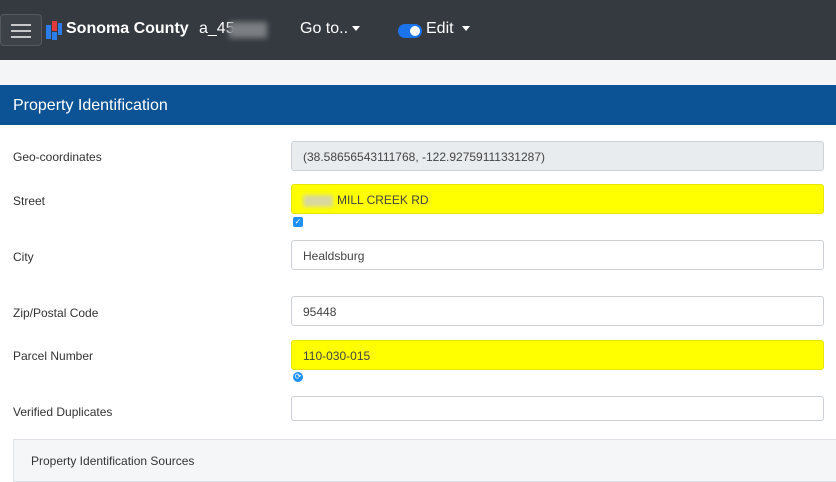  Describe the element at coordinates (334, 256) in the screenshot. I see `city-value: Healdsburg` at that location.